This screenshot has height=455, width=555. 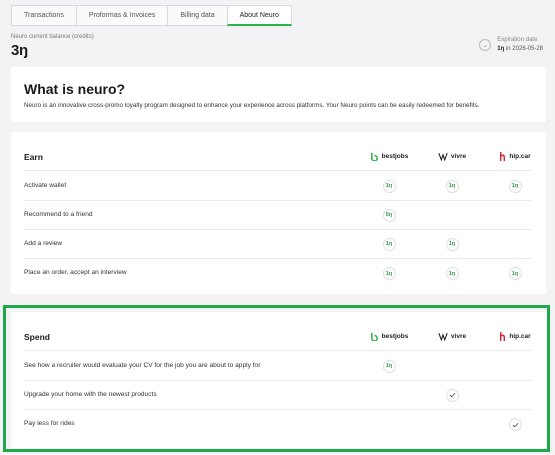 I want to click on expand-chevron-icon: ⌄, so click(x=485, y=45).